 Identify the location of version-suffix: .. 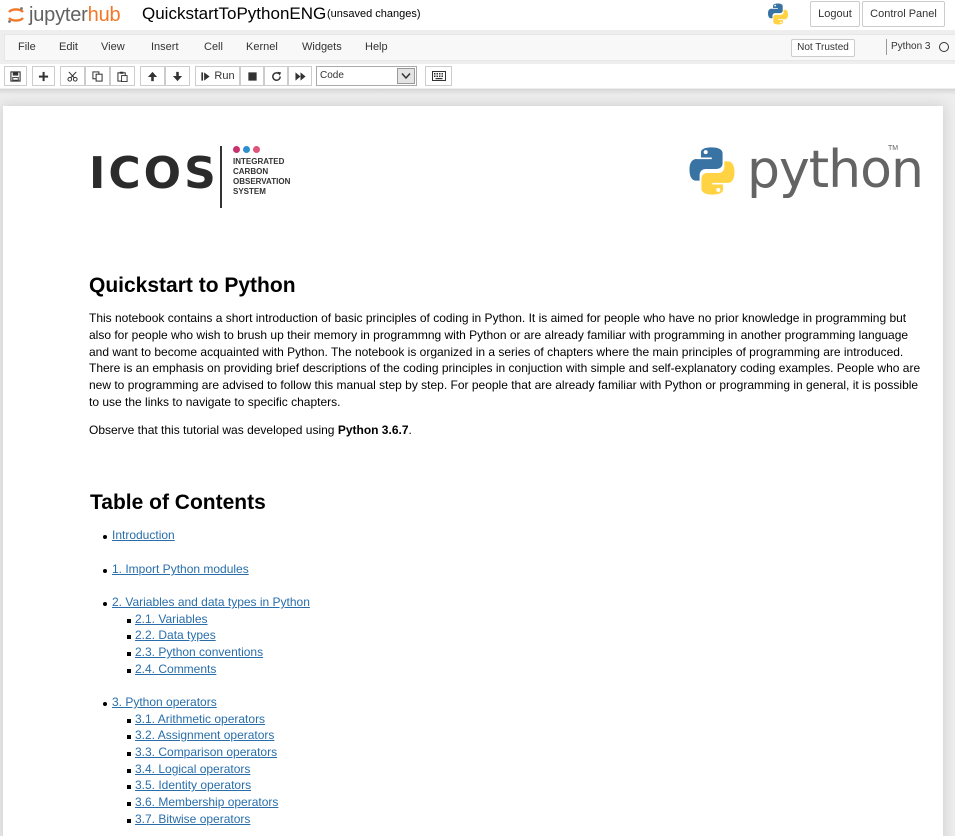
(410, 430).